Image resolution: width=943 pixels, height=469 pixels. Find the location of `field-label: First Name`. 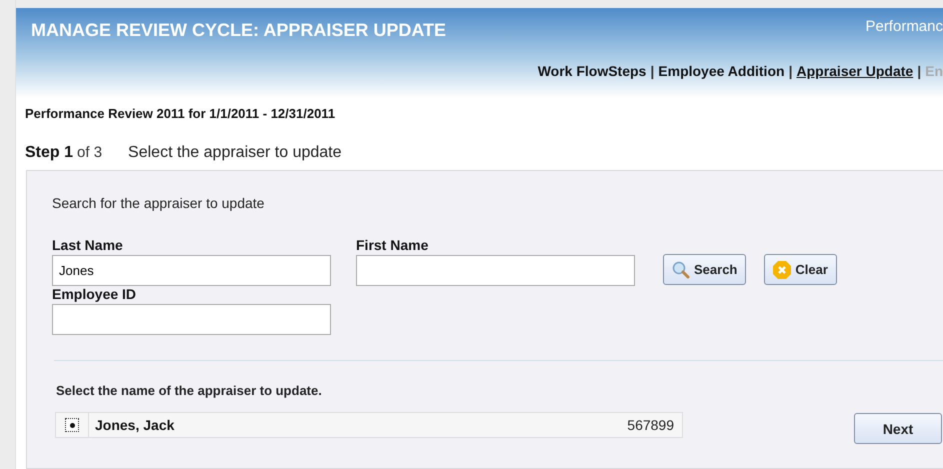

field-label: First Name is located at coordinates (393, 245).